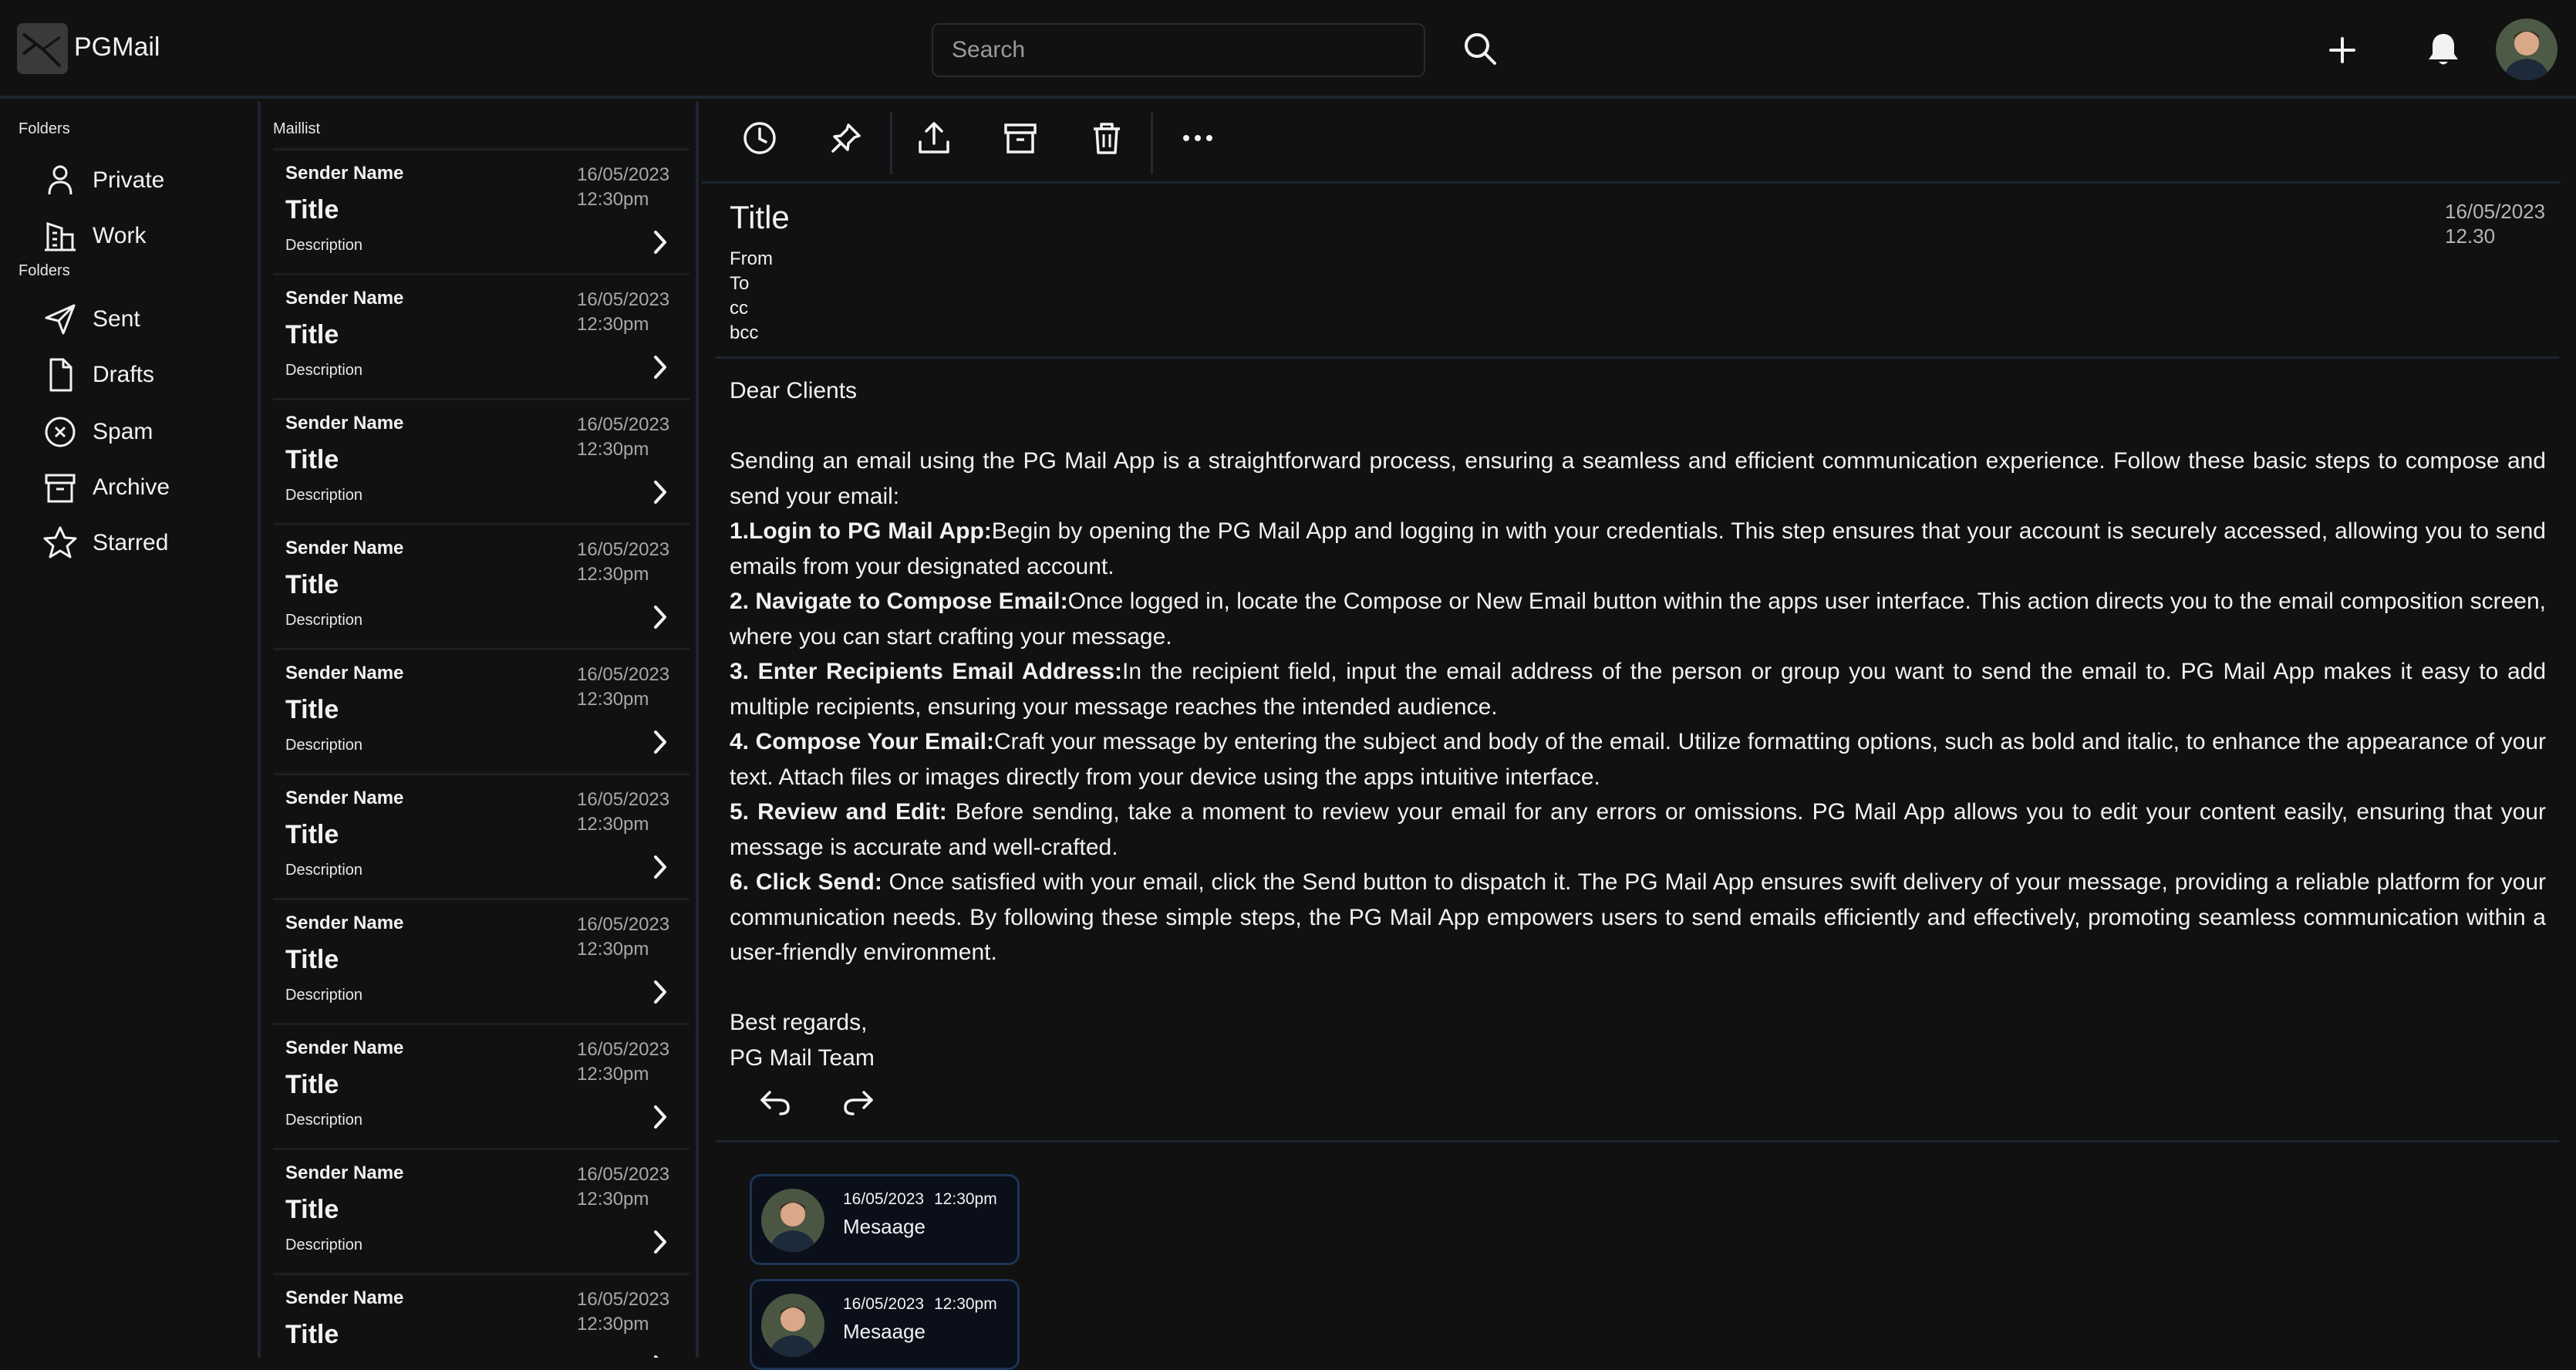 This screenshot has width=2576, height=1370. What do you see at coordinates (1106, 138) in the screenshot?
I see `trash-icon` at bounding box center [1106, 138].